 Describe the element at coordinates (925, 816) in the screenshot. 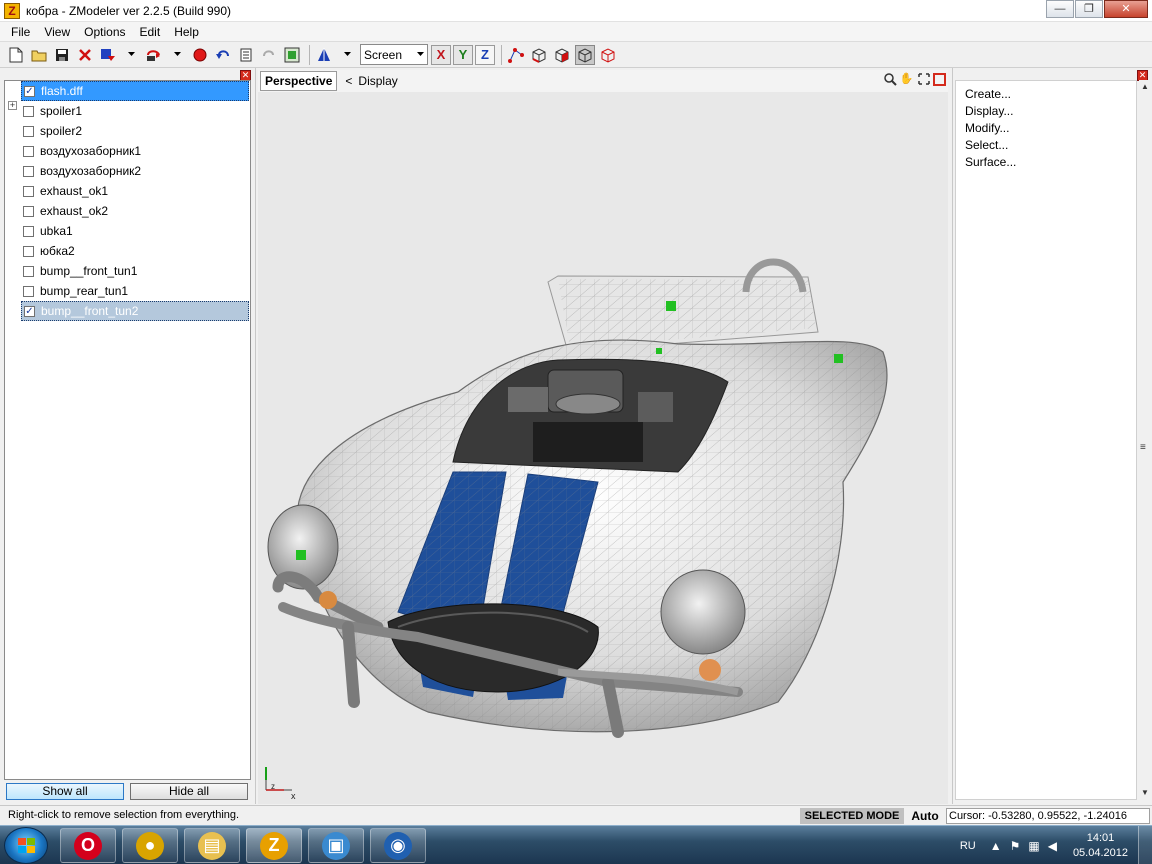

I see `auto-indicator: Auto` at that location.